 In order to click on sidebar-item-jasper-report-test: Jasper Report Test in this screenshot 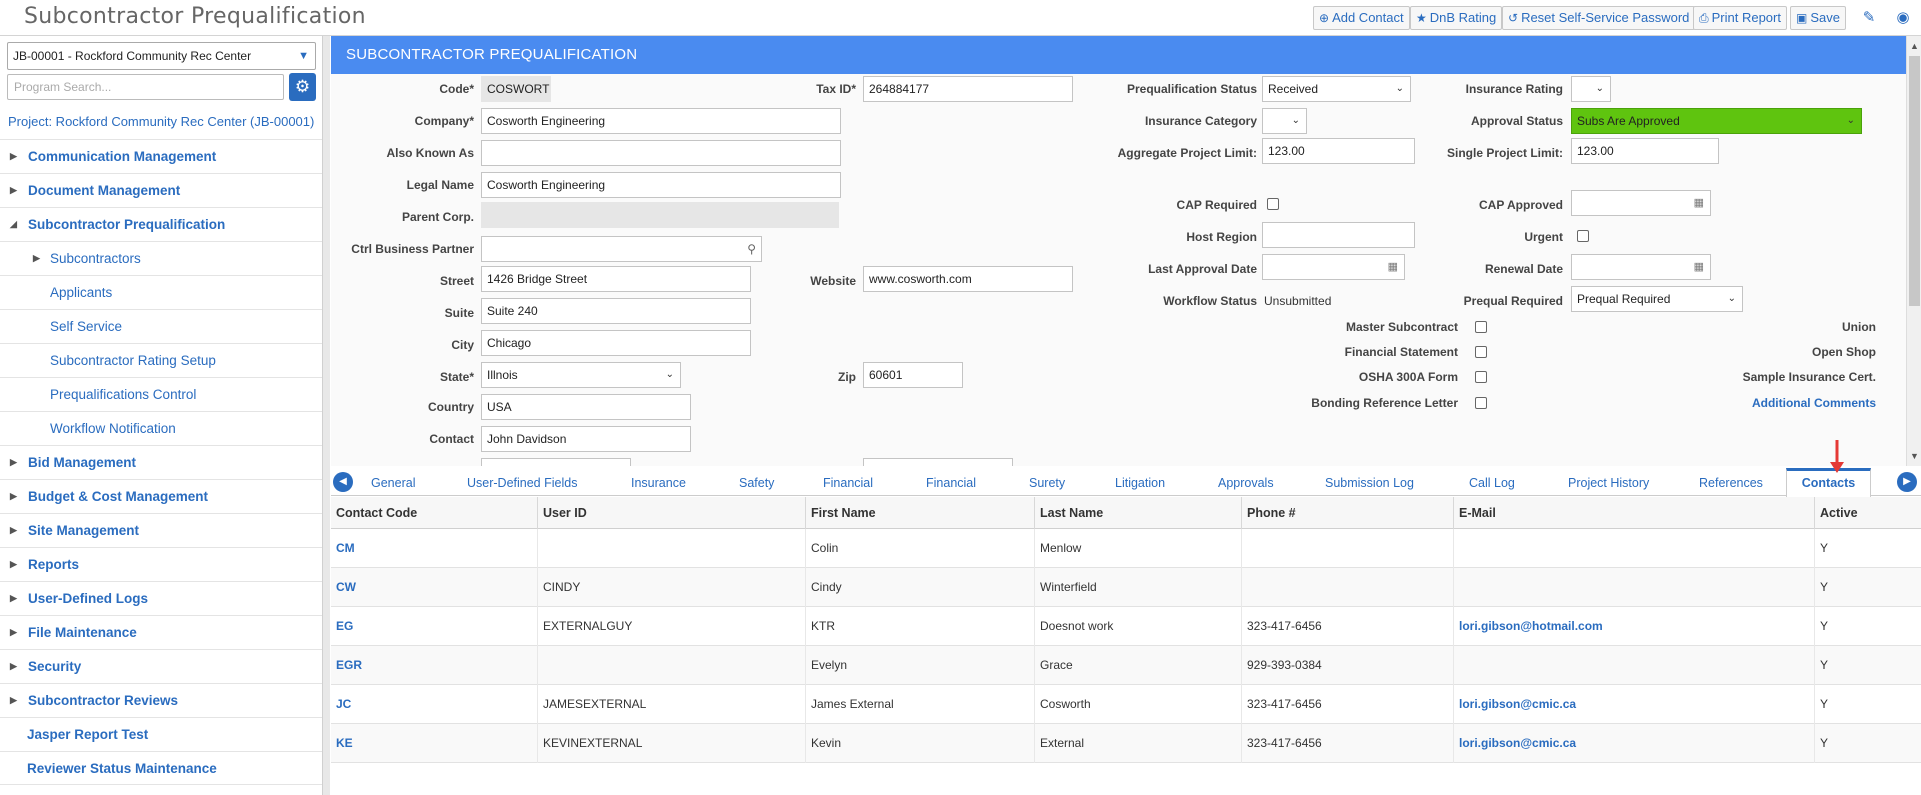, I will do `click(161, 734)`.